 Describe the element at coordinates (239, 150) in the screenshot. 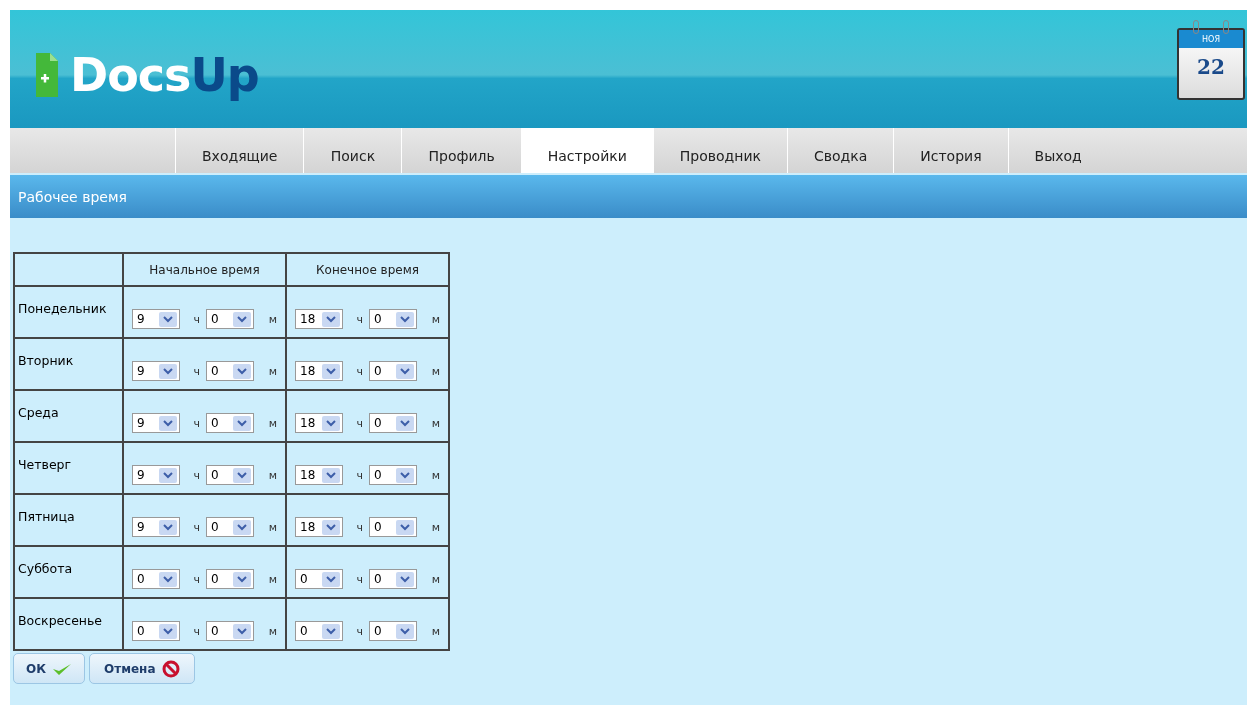

I see `nav-tab: Входящие` at that location.